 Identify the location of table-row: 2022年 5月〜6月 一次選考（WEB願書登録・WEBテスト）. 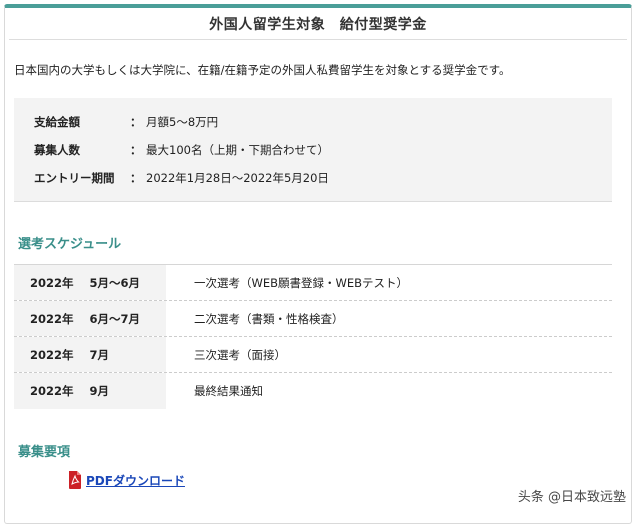
(313, 283).